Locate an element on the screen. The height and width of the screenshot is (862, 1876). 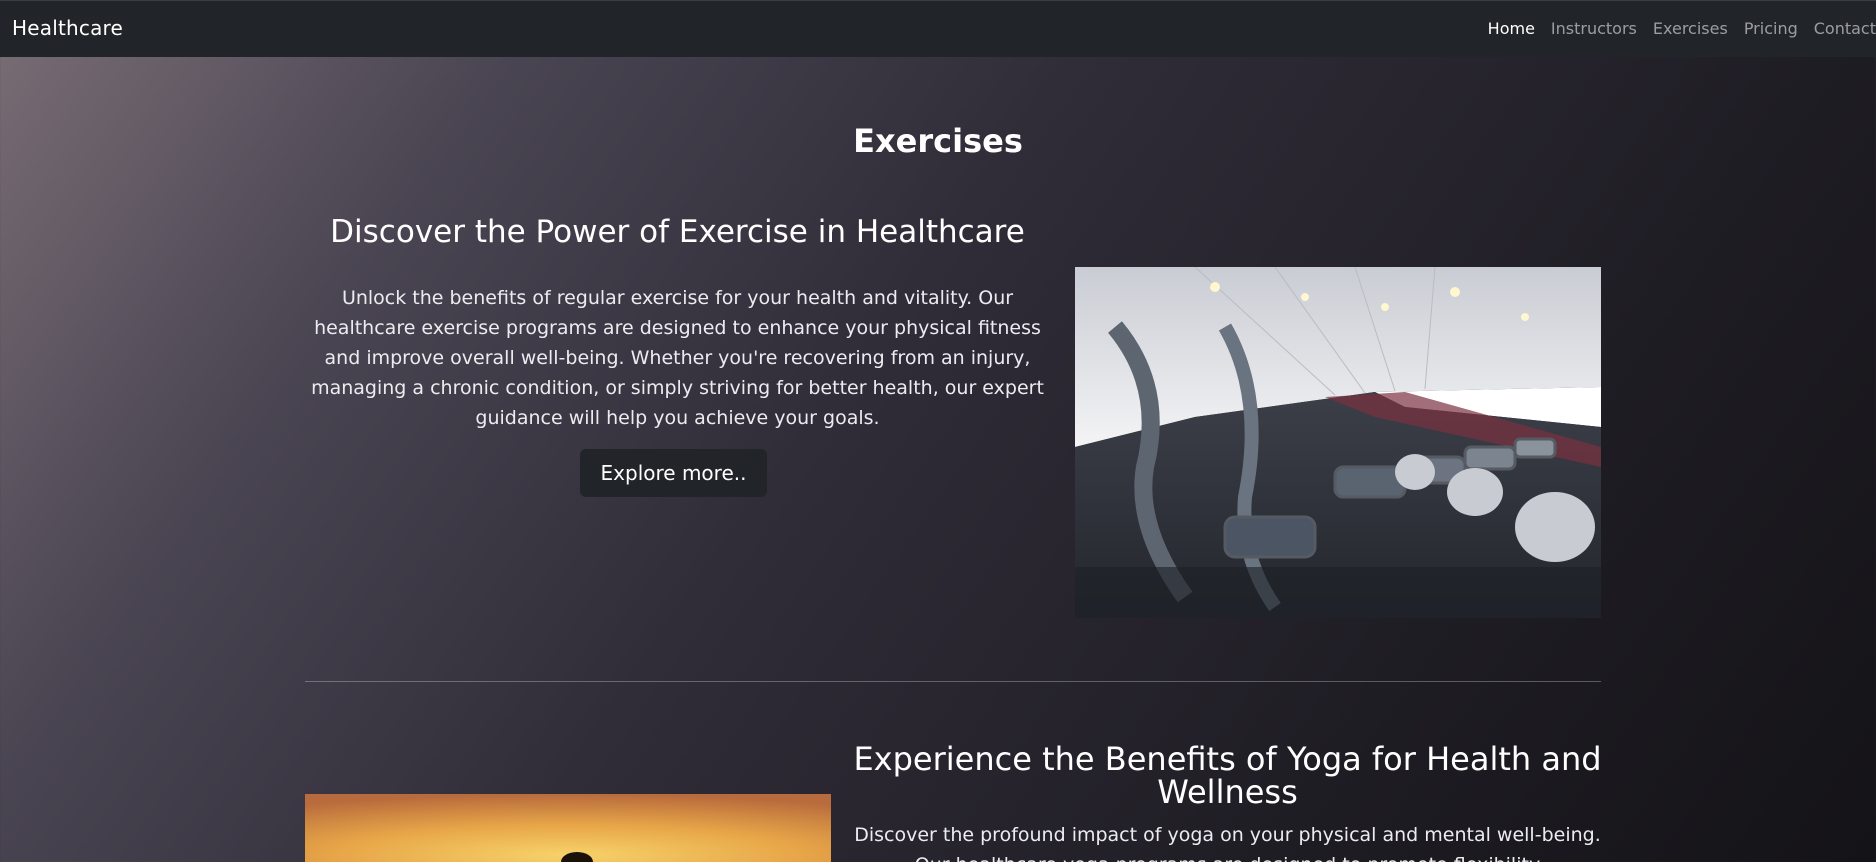
explore-more-button: Explore more.. is located at coordinates (673, 473).